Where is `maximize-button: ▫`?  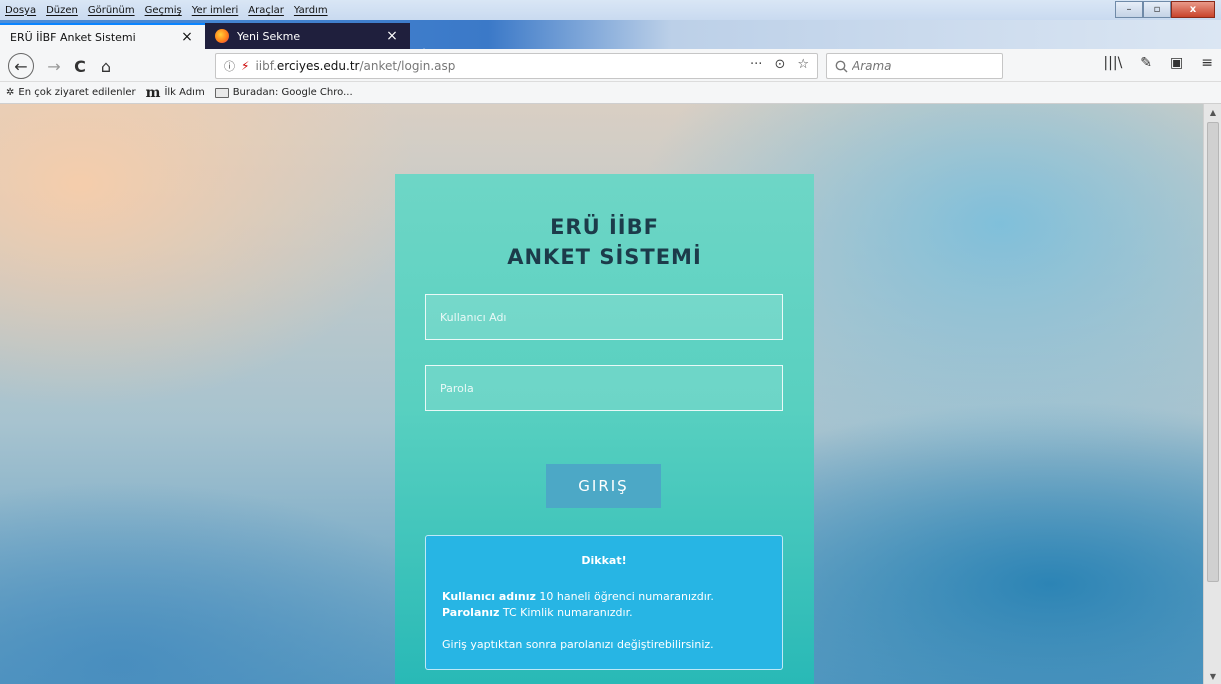
maximize-button: ▫ is located at coordinates (1157, 9).